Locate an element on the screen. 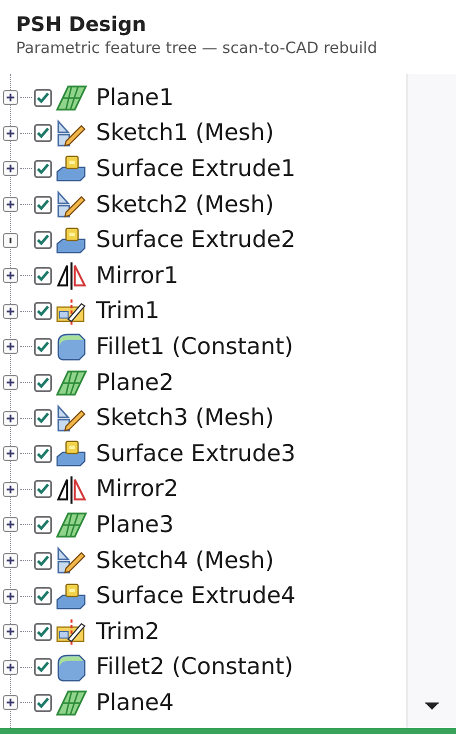 Image resolution: width=456 pixels, height=734 pixels. feature-label: Surface Extrude4 is located at coordinates (196, 596).